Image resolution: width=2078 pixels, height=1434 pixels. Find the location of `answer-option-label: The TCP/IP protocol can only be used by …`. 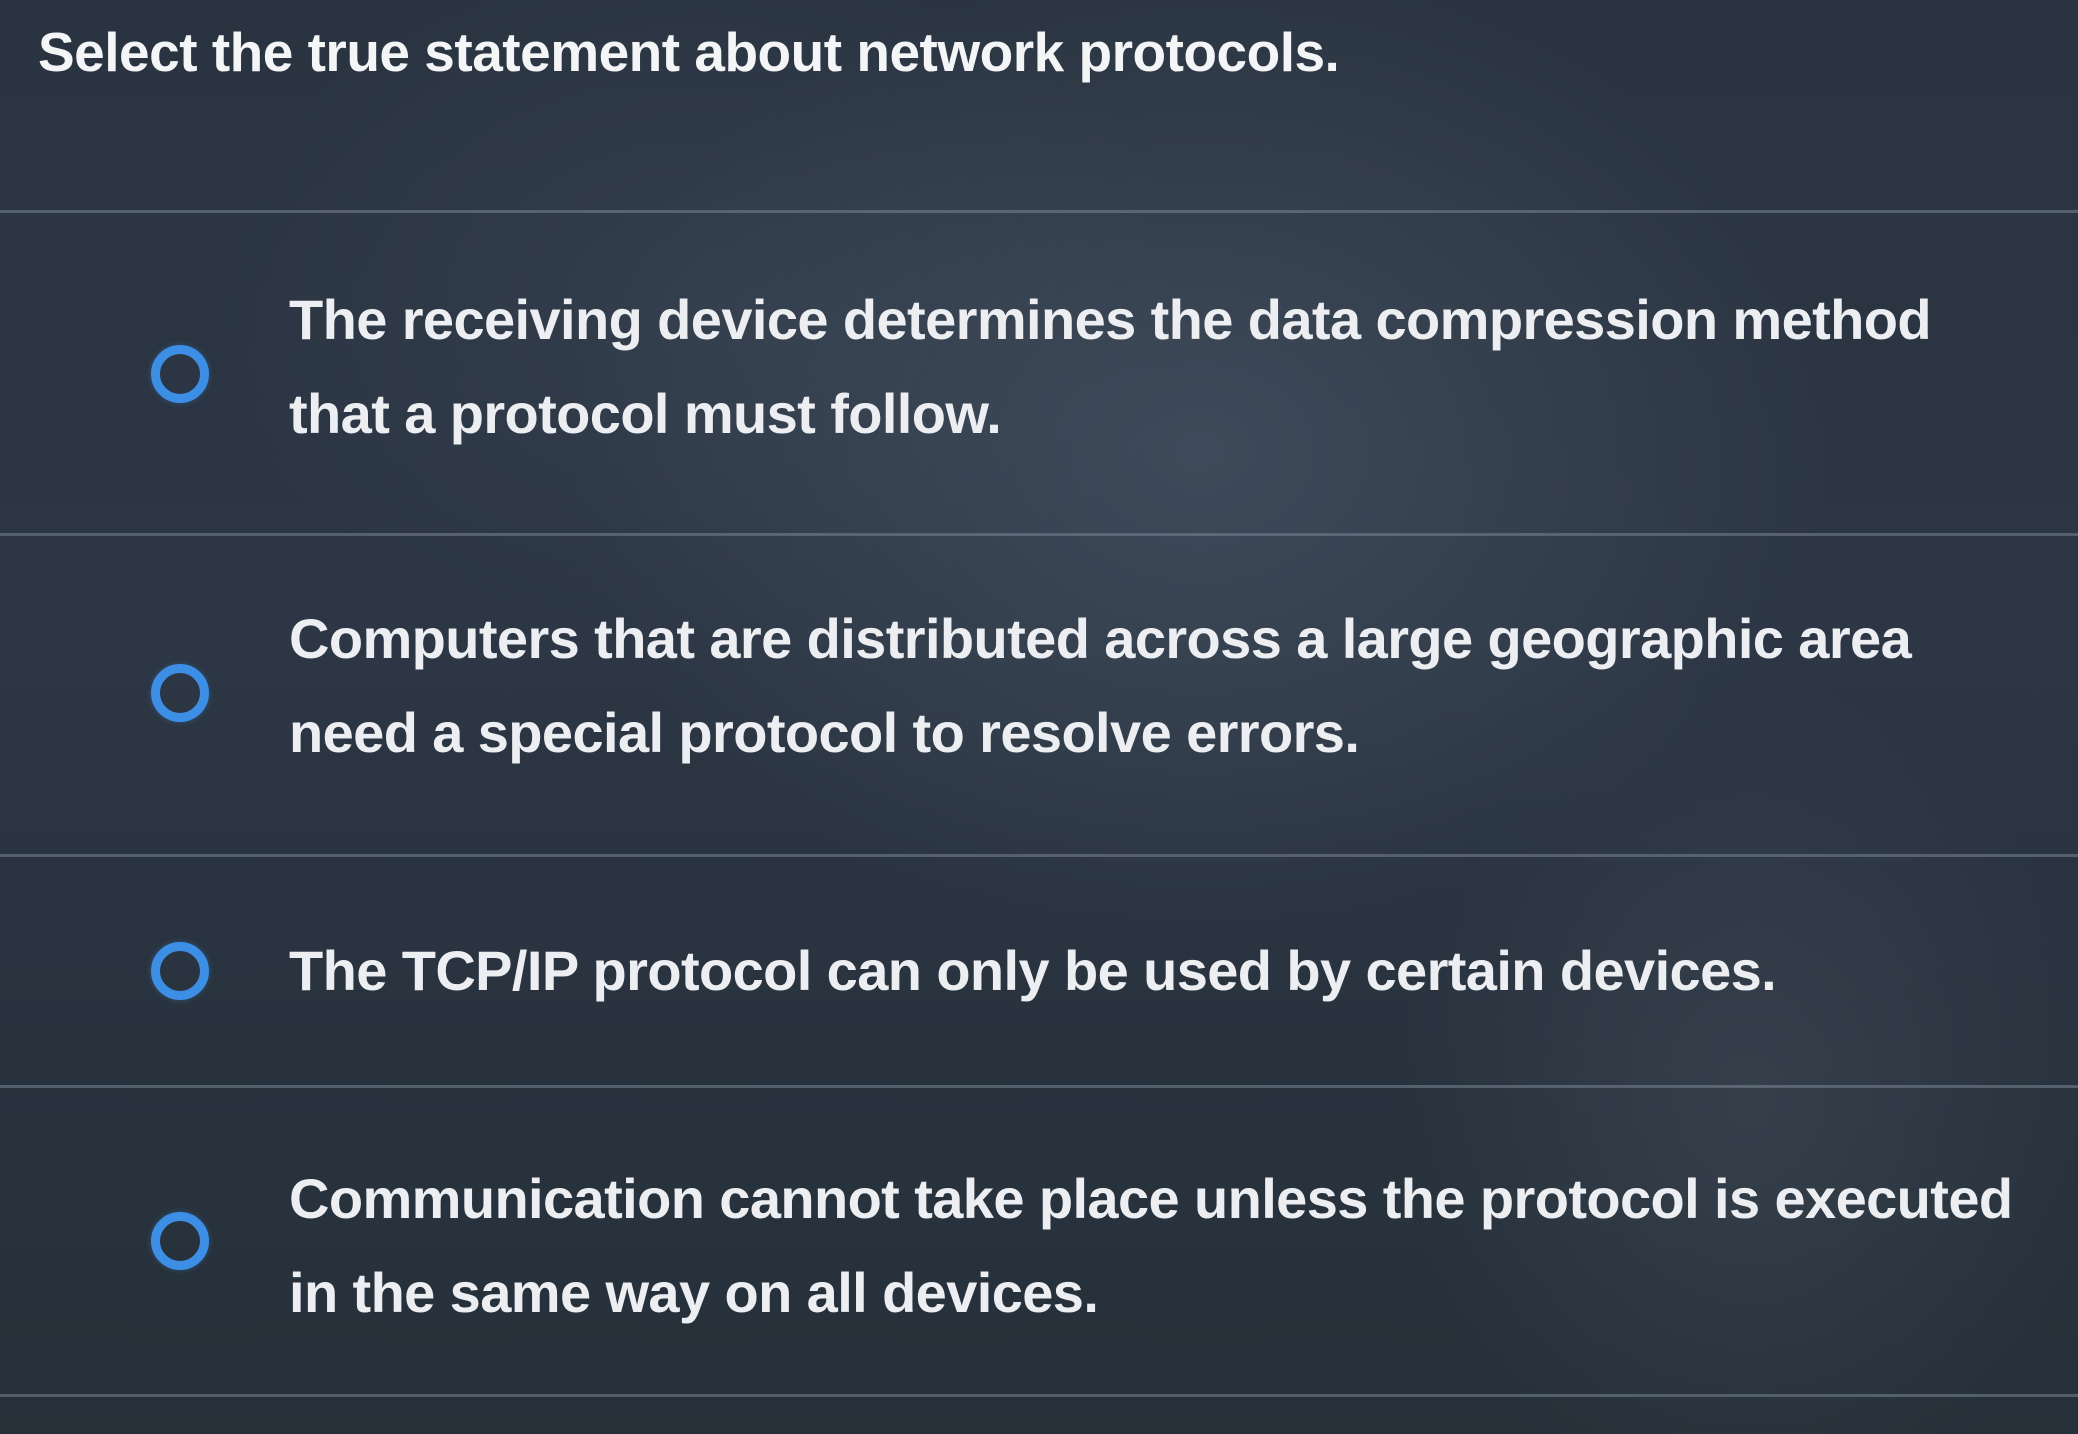

answer-option-label: The TCP/IP protocol can only be used by … is located at coordinates (1033, 970).